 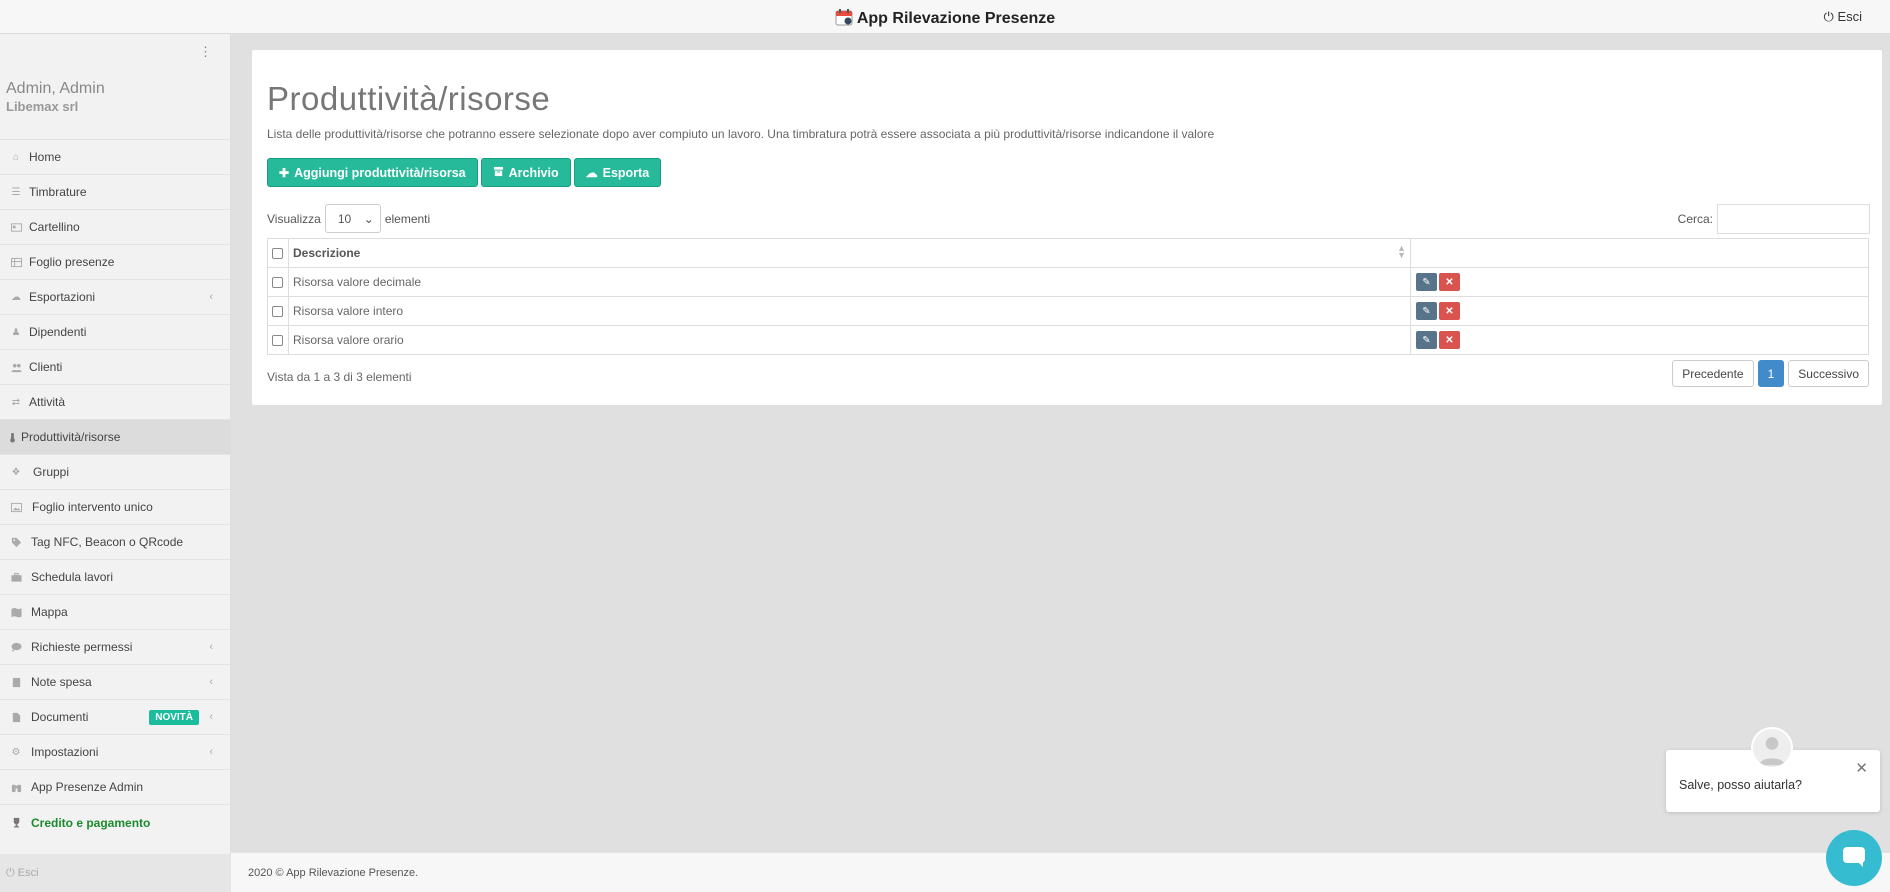 What do you see at coordinates (115, 717) in the screenshot?
I see `sidebar-item-documenti: Documenti NOVITÀ ‹` at bounding box center [115, 717].